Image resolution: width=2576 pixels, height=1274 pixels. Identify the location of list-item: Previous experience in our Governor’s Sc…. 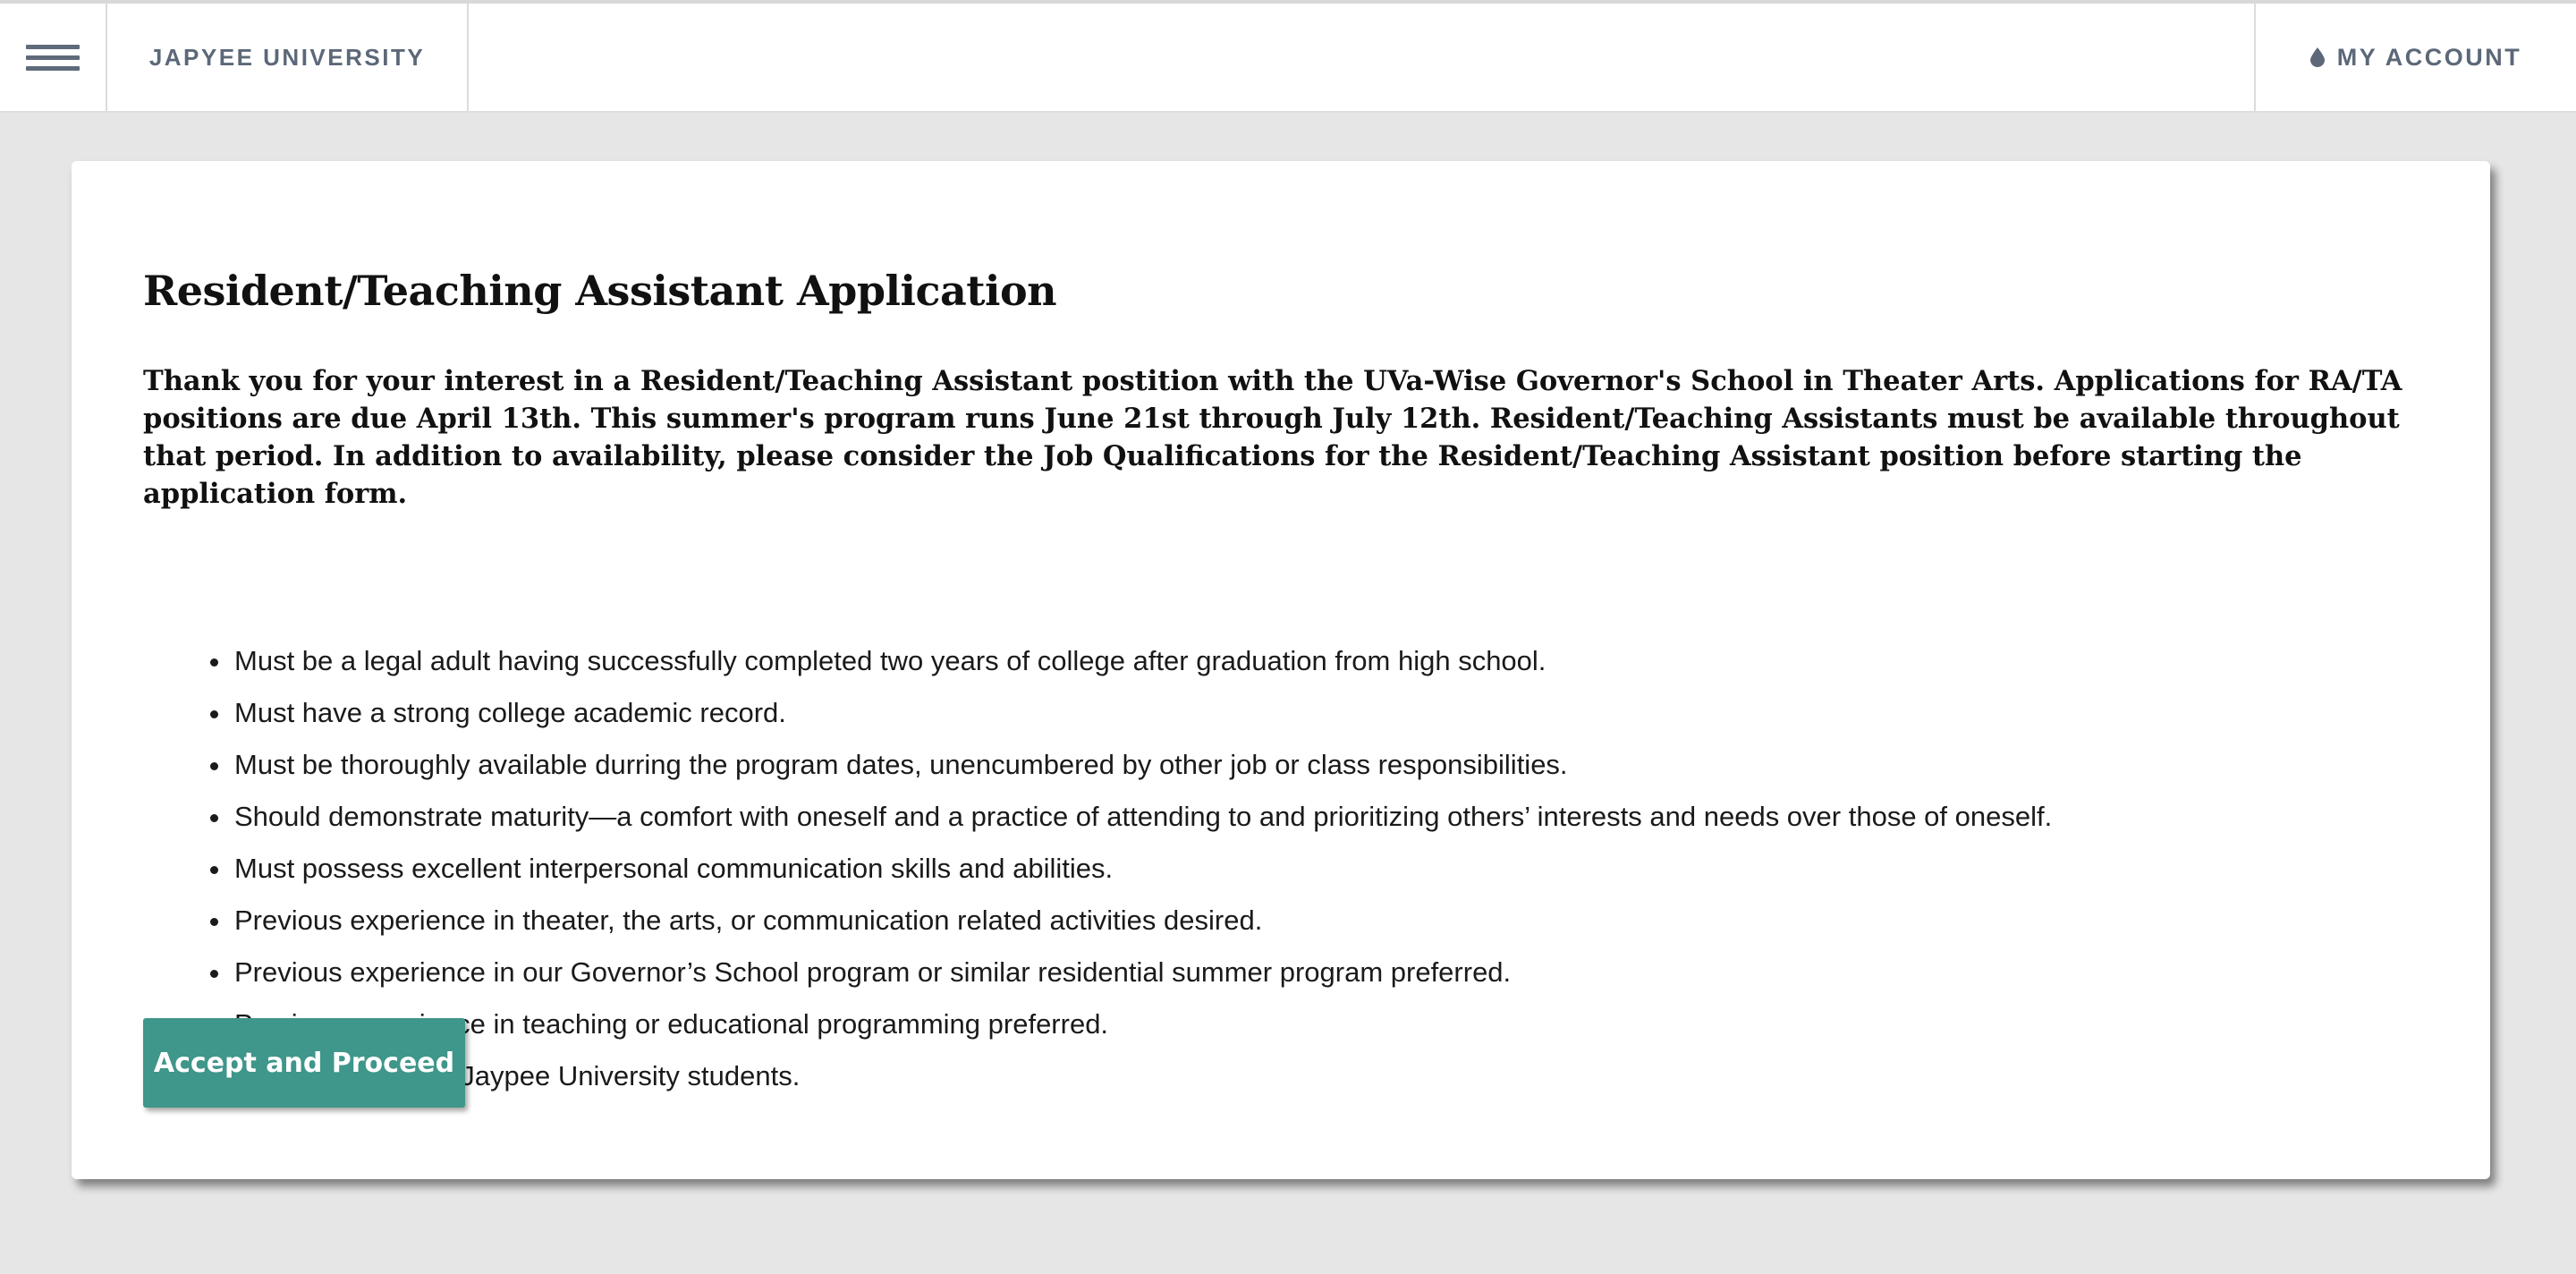
(1142, 972).